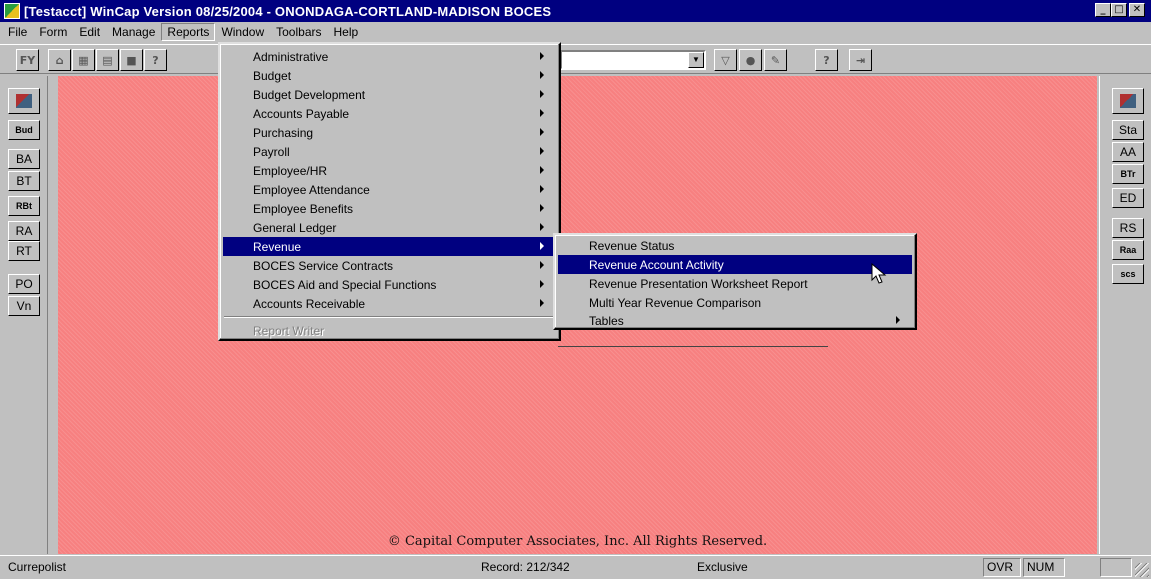 This screenshot has height=579, width=1151. I want to click on right-toolbar: Sta AA BTr ED RS Raa scs, so click(1125, 315).